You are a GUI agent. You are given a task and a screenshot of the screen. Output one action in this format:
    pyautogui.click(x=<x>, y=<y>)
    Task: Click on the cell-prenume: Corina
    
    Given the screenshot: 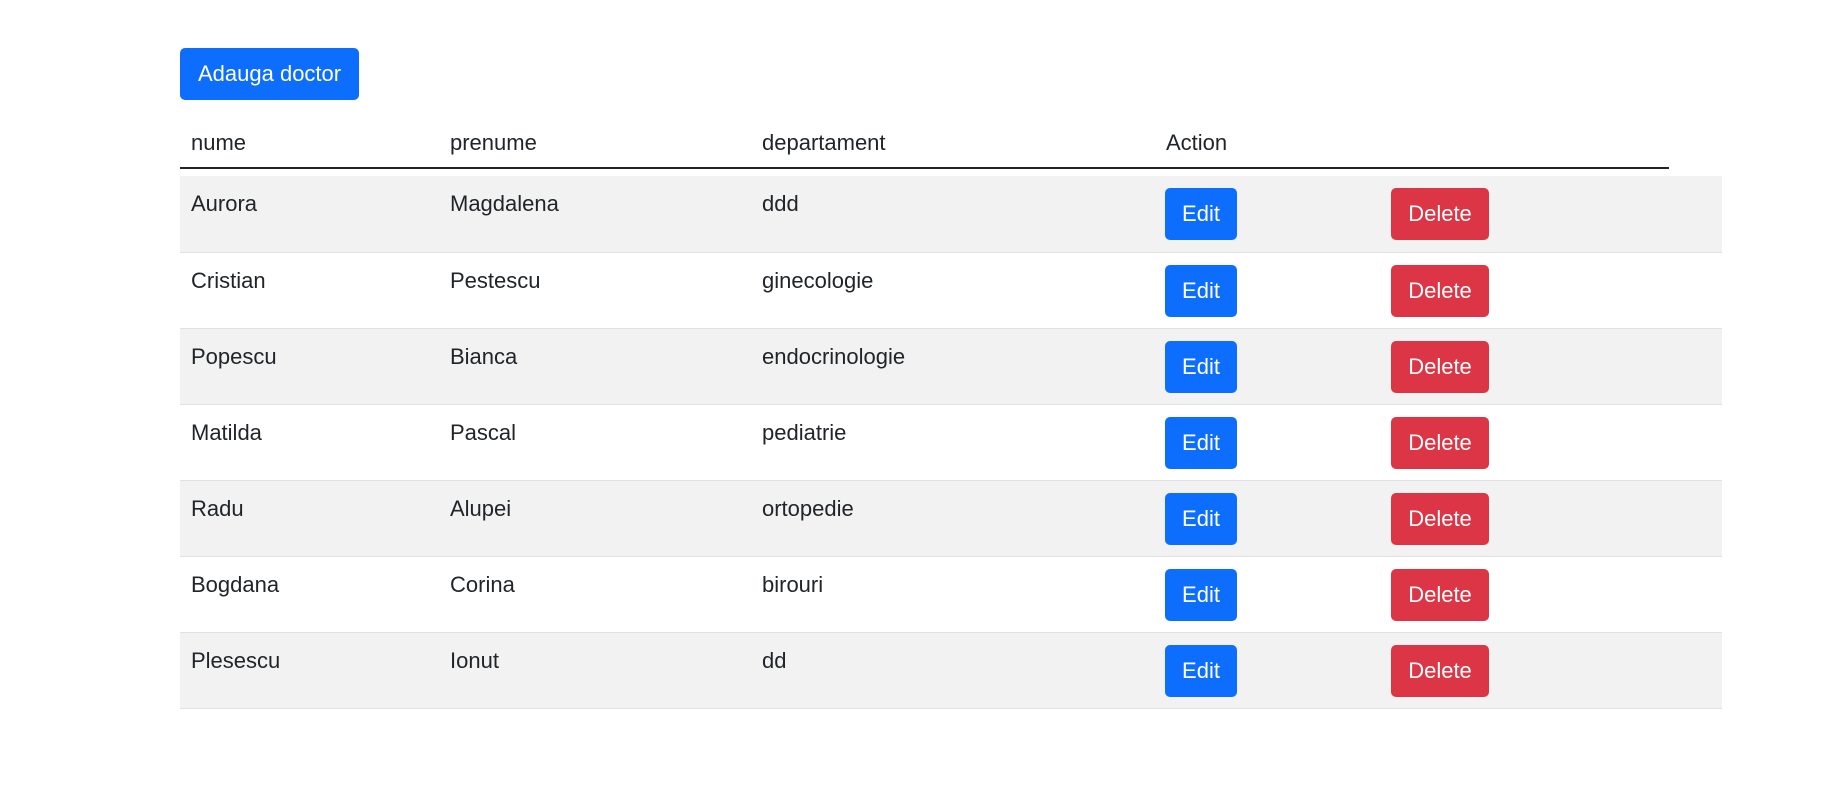 What is the action you would take?
    pyautogui.click(x=482, y=584)
    